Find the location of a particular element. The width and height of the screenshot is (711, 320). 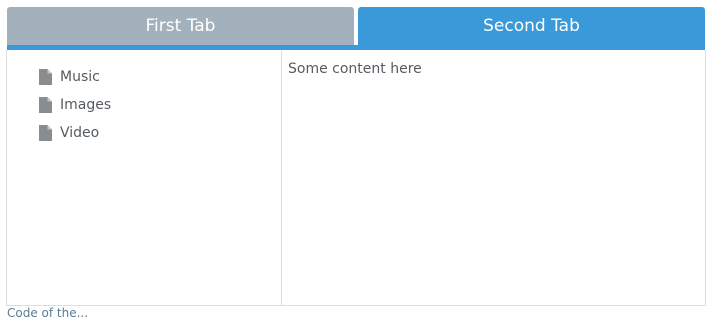

tab-second: Second Tab is located at coordinates (531, 26).